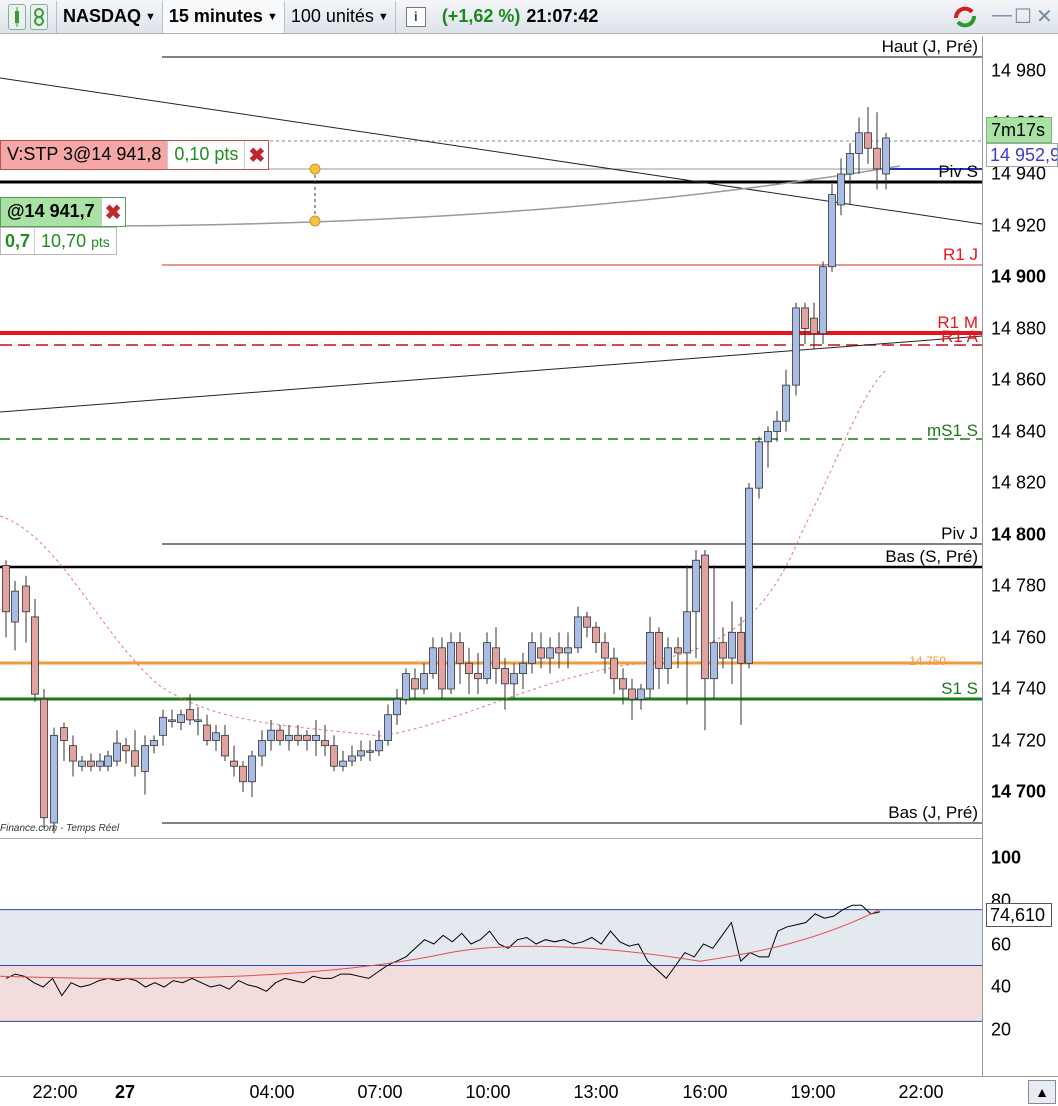  Describe the element at coordinates (110, 16) in the screenshot. I see `instrument-selector: NASDAQ ▼` at that location.